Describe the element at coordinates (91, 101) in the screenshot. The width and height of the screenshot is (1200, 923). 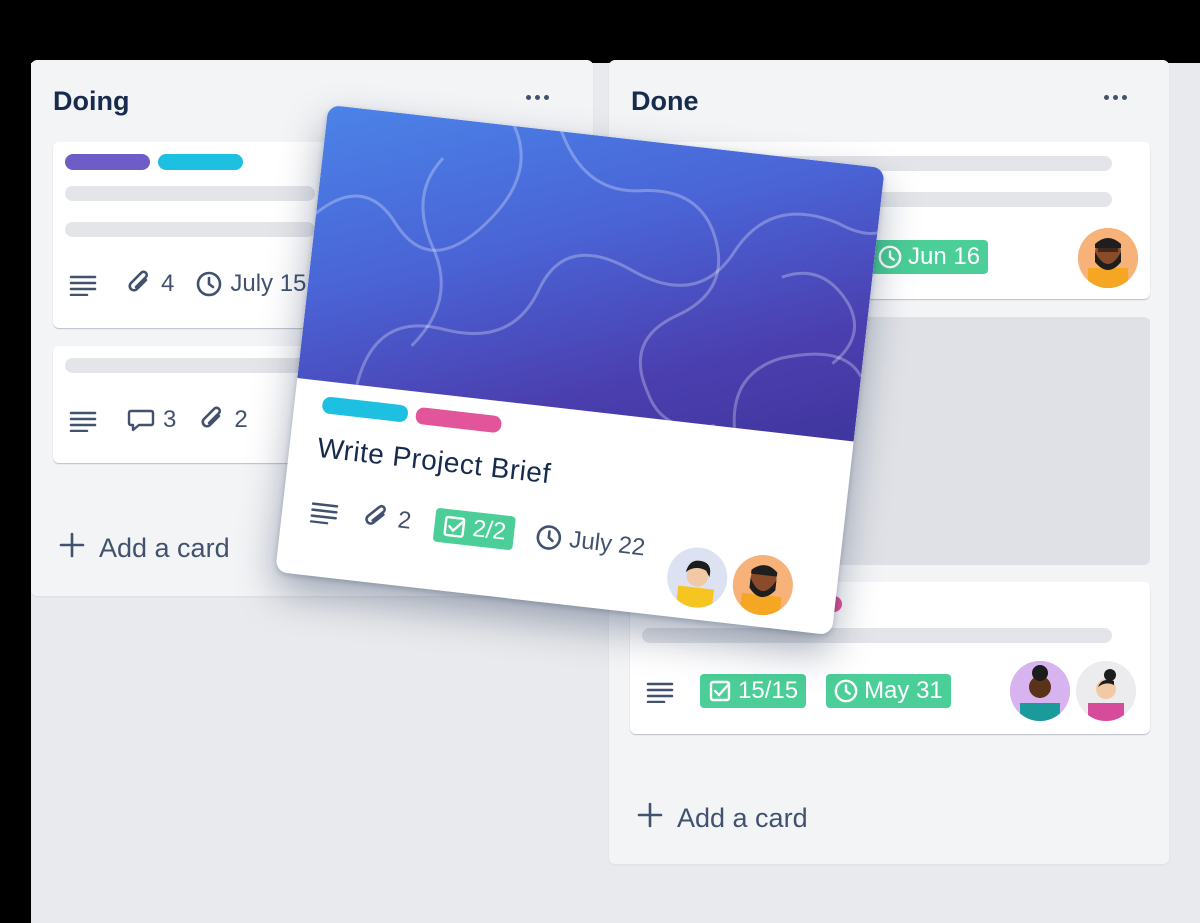
I see `list-title: Doing` at that location.